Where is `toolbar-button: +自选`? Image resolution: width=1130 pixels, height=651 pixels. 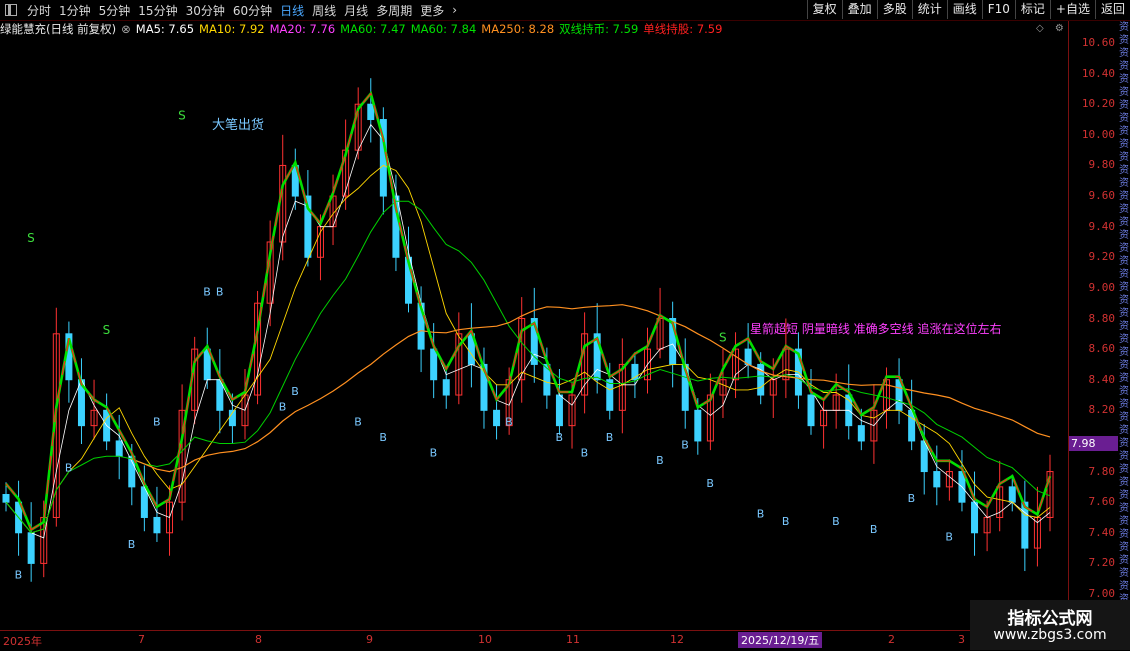 toolbar-button: +自选 is located at coordinates (1072, 9).